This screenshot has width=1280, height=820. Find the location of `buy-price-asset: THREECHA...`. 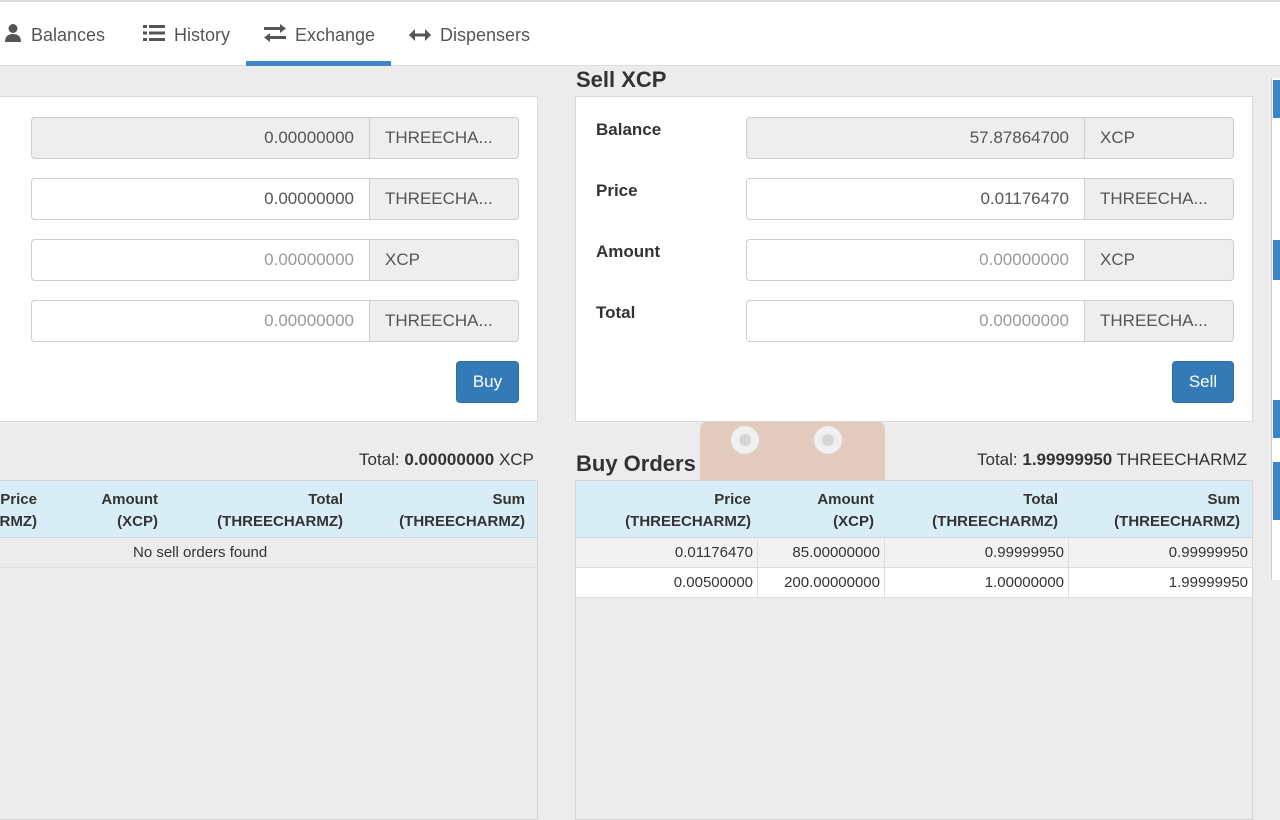

buy-price-asset: THREECHA... is located at coordinates (444, 199).